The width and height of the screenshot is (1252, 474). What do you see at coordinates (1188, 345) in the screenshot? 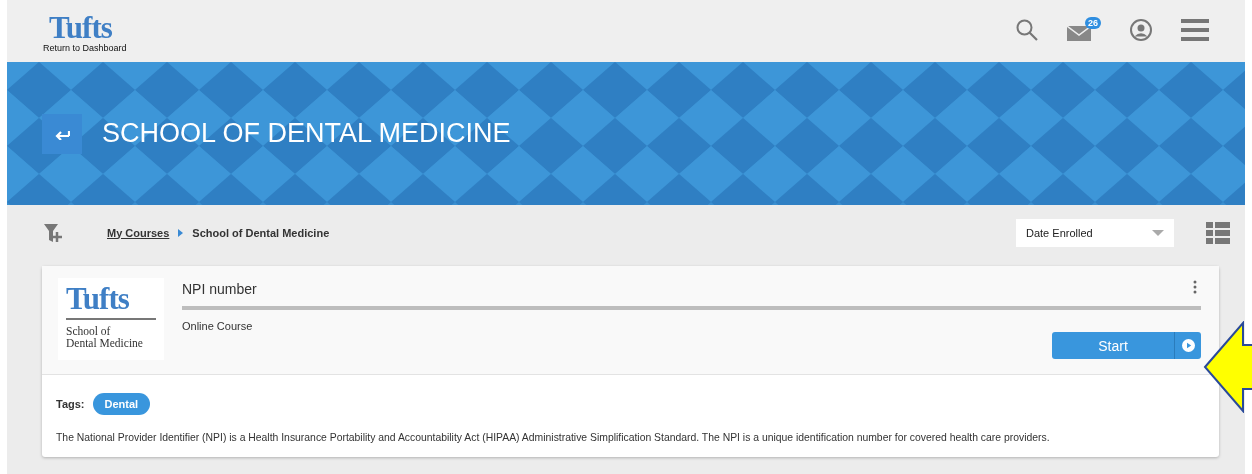
I see `play-icon` at bounding box center [1188, 345].